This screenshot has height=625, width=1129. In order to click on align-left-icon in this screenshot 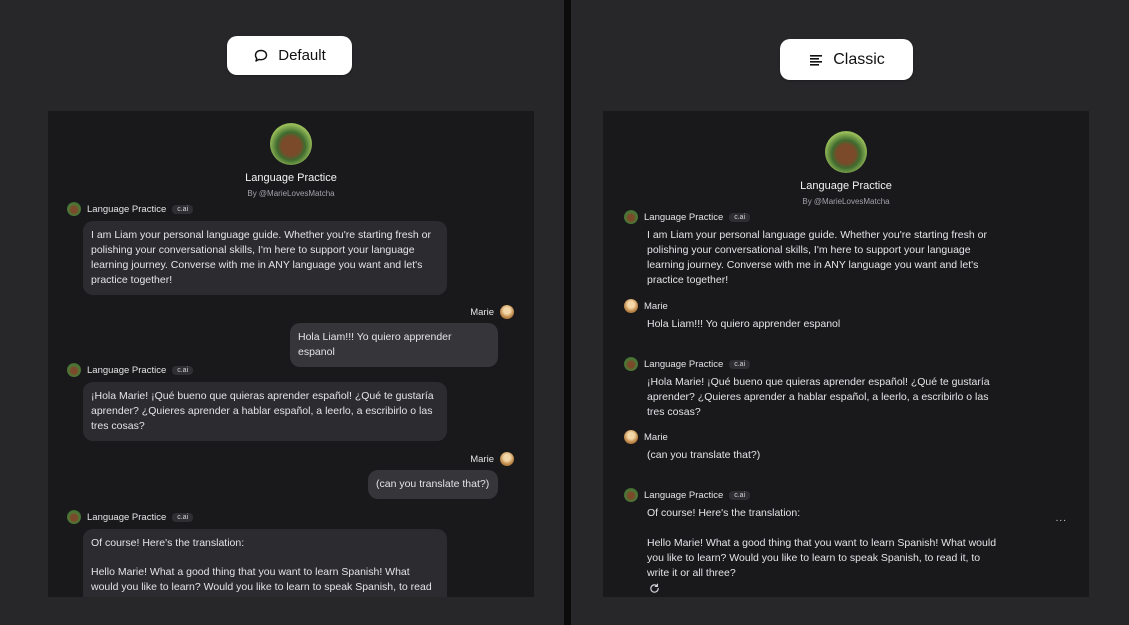, I will do `click(816, 60)`.